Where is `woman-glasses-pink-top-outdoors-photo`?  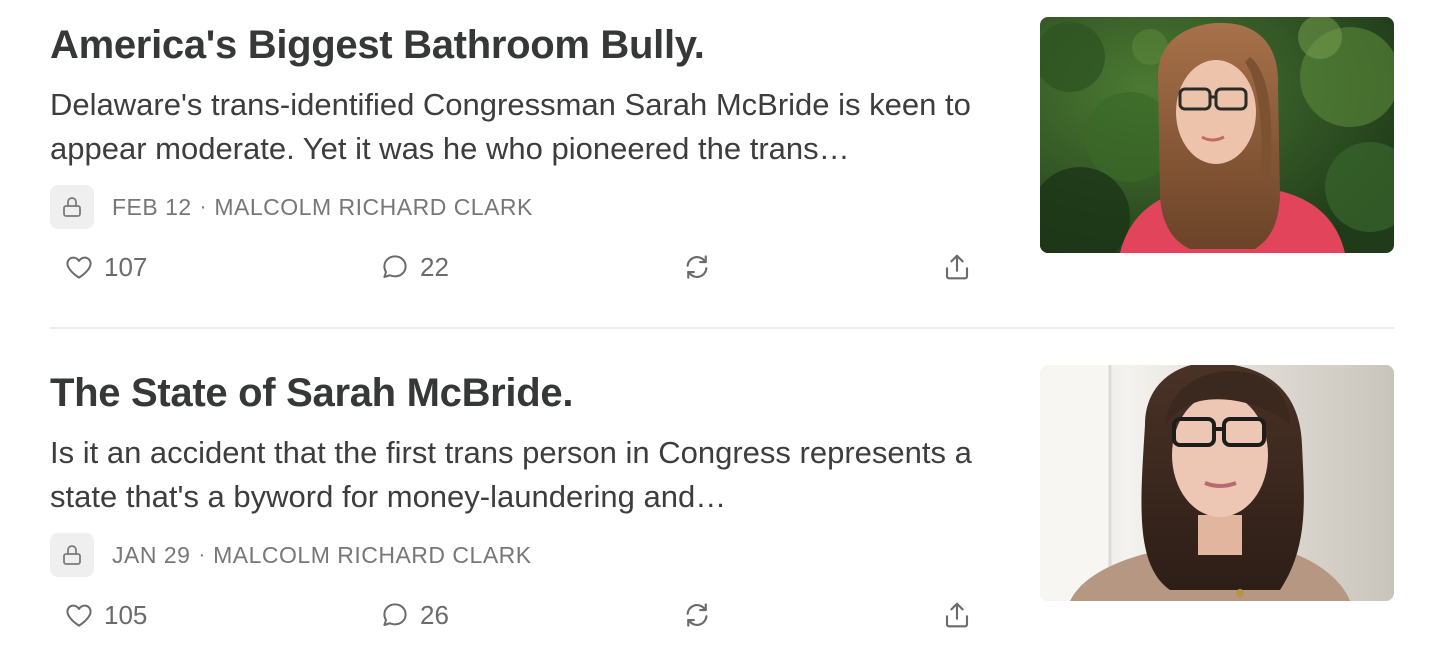
woman-glasses-pink-top-outdoors-photo is located at coordinates (1217, 135).